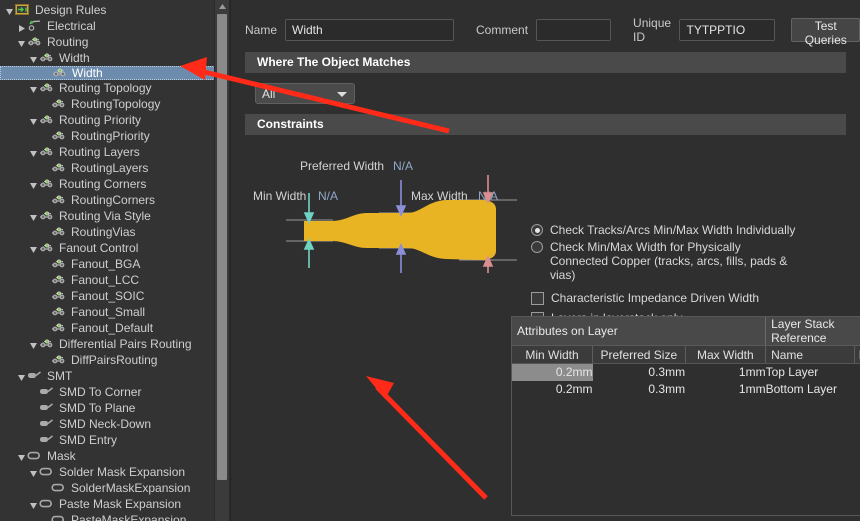  Describe the element at coordinates (88, 440) in the screenshot. I see `tree-item-label: SMD Entry` at that location.